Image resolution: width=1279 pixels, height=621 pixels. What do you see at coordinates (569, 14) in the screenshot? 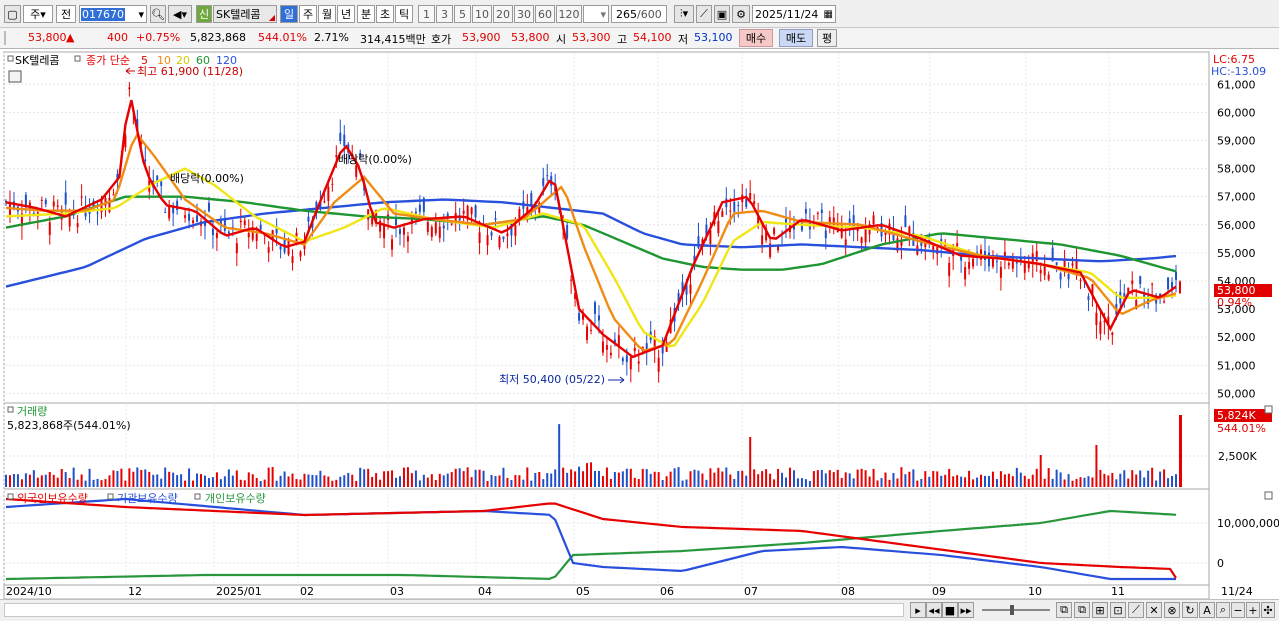
I see `interval-120: 120` at bounding box center [569, 14].